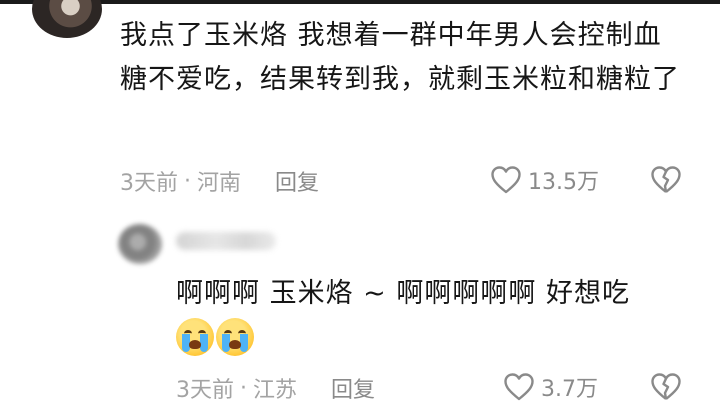 This screenshot has height=405, width=720. I want to click on comment-text: 啊啊啊 玉米烙 ~ 啊啊啊啊啊 好想吃, so click(403, 293).